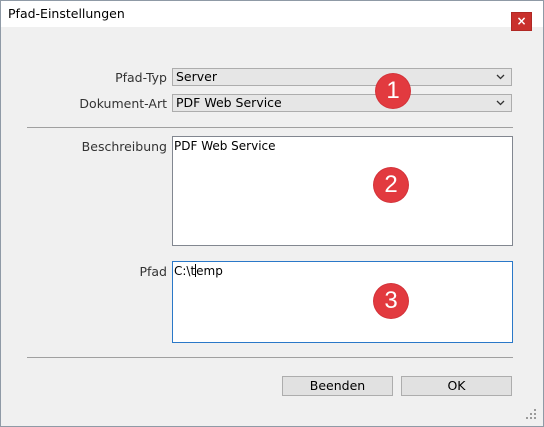 The width and height of the screenshot is (544, 427). Describe the element at coordinates (141, 77) in the screenshot. I see `pfad-typ-label: Pfad-Typ` at that location.